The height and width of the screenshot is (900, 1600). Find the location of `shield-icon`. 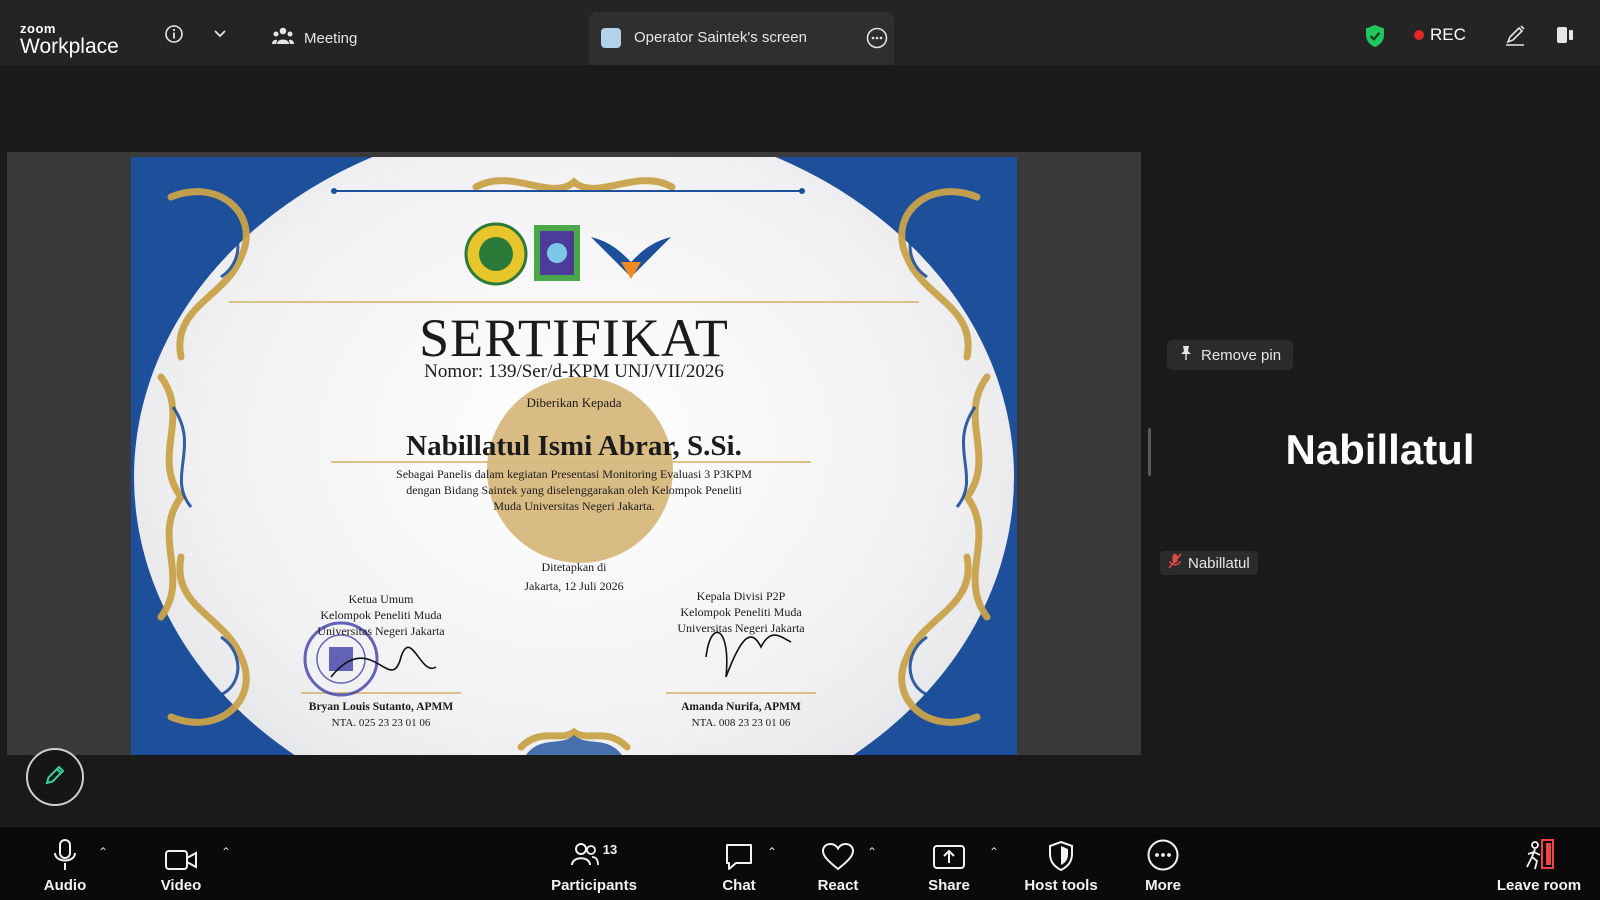

shield-icon is located at coordinates (1061, 849).